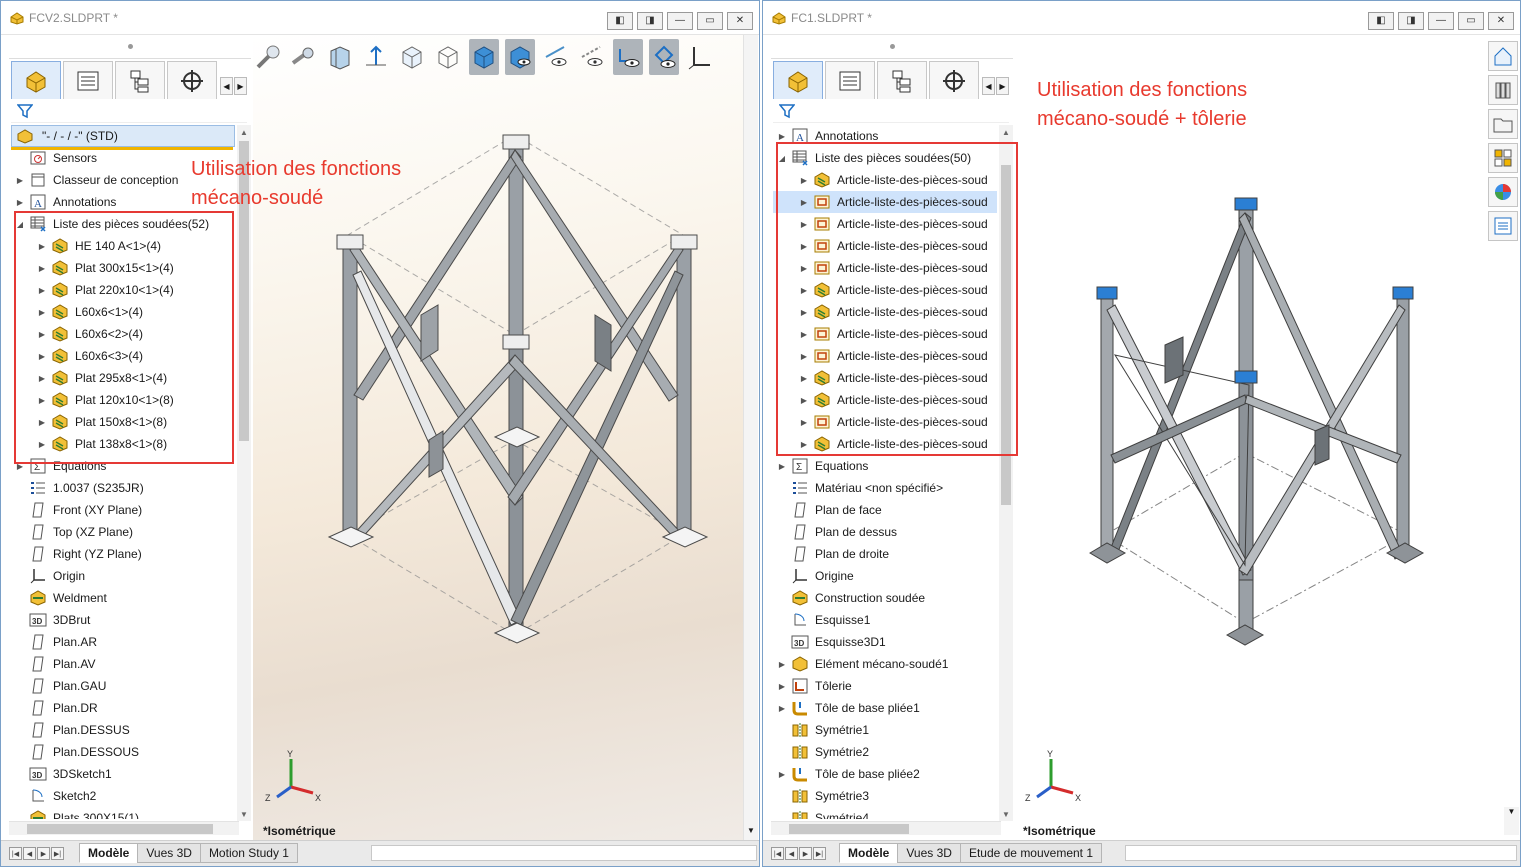 This screenshot has width=1521, height=867. I want to click on tree-item: Plan de dessus, so click(885, 532).